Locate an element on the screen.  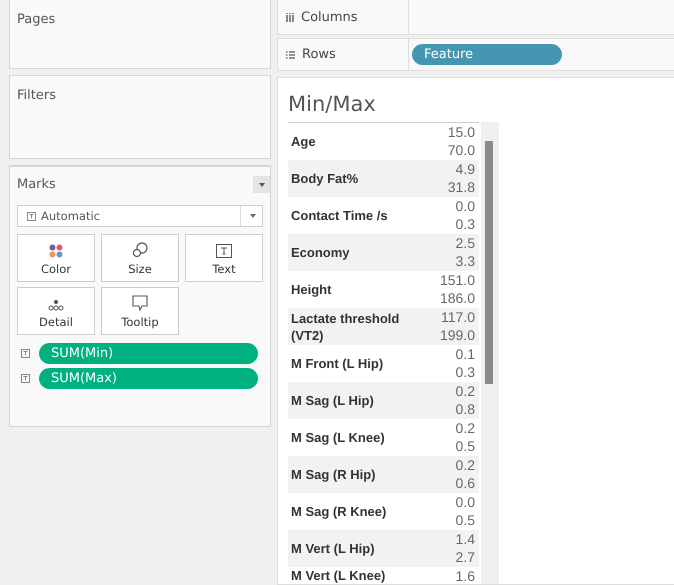
panel-title: Pages is located at coordinates (36, 19).